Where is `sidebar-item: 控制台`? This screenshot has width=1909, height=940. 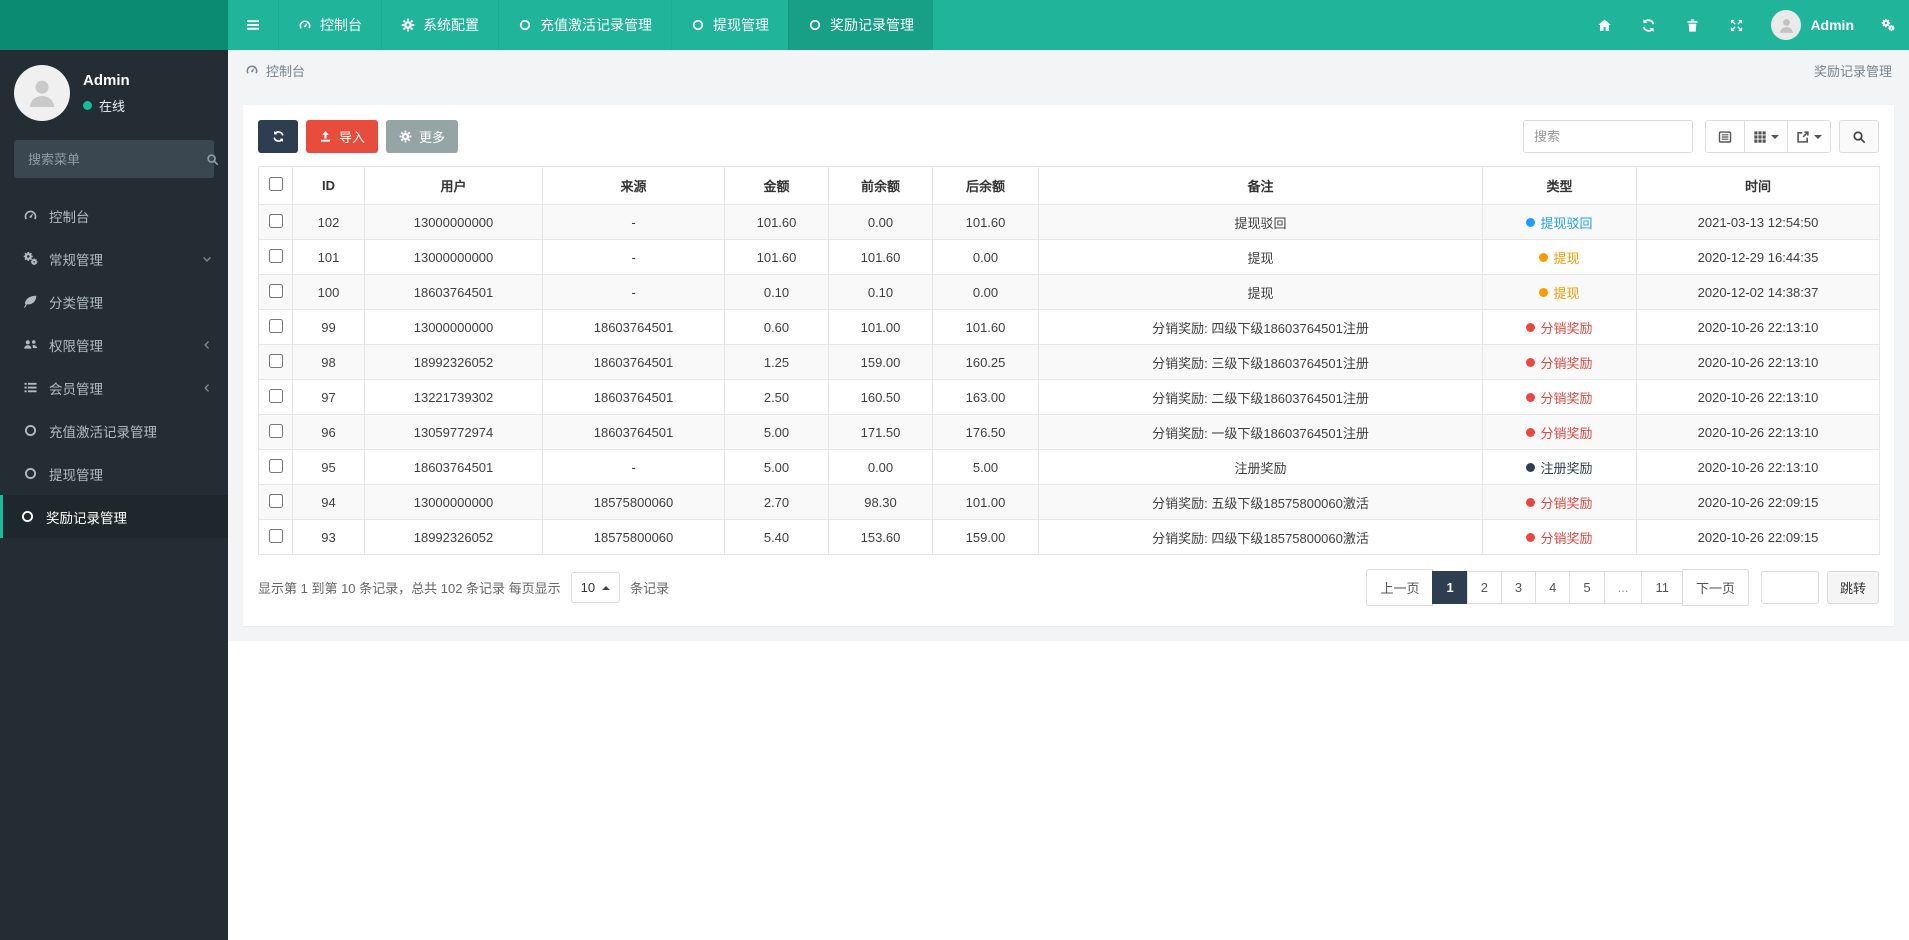 sidebar-item: 控制台 is located at coordinates (114, 215).